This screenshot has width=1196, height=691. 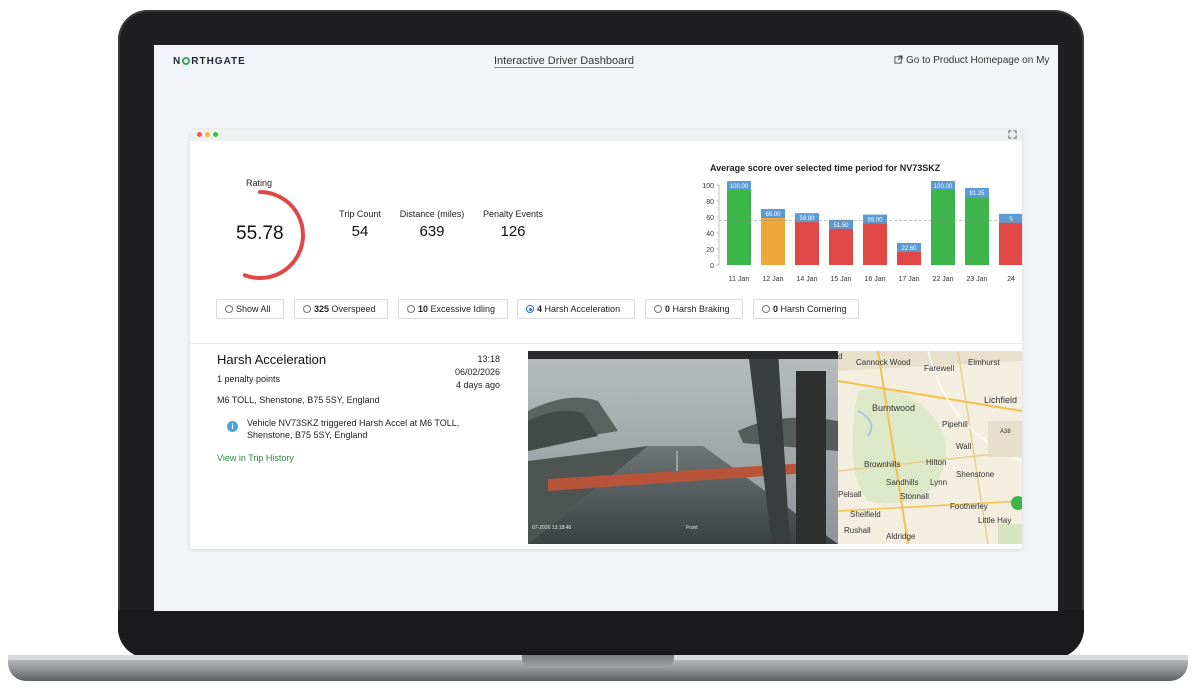 What do you see at coordinates (963, 446) in the screenshot?
I see `map-place-label: Wall` at bounding box center [963, 446].